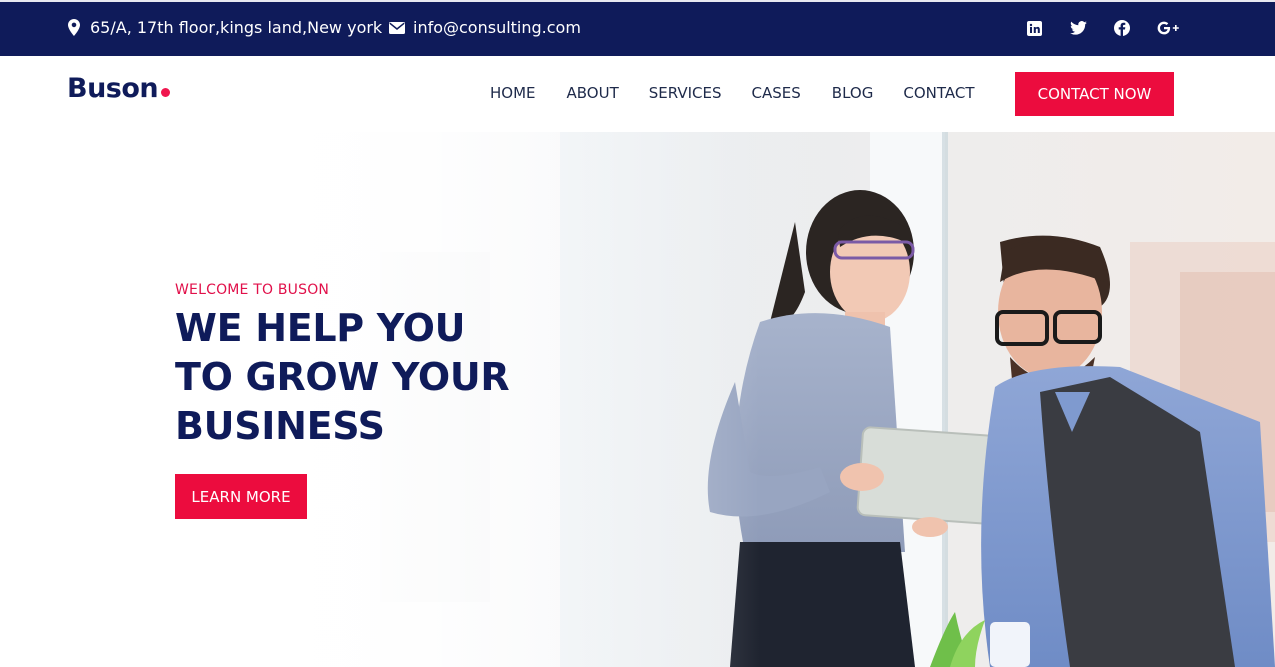 This screenshot has width=1275, height=667. Describe the element at coordinates (113, 88) in the screenshot. I see `brand-name: Buson` at that location.